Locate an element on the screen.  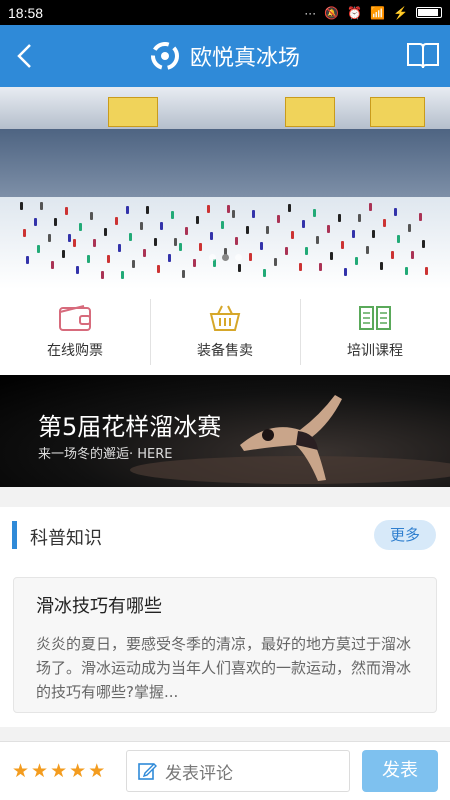
section-title: 科普知识 is located at coordinates (66, 538).